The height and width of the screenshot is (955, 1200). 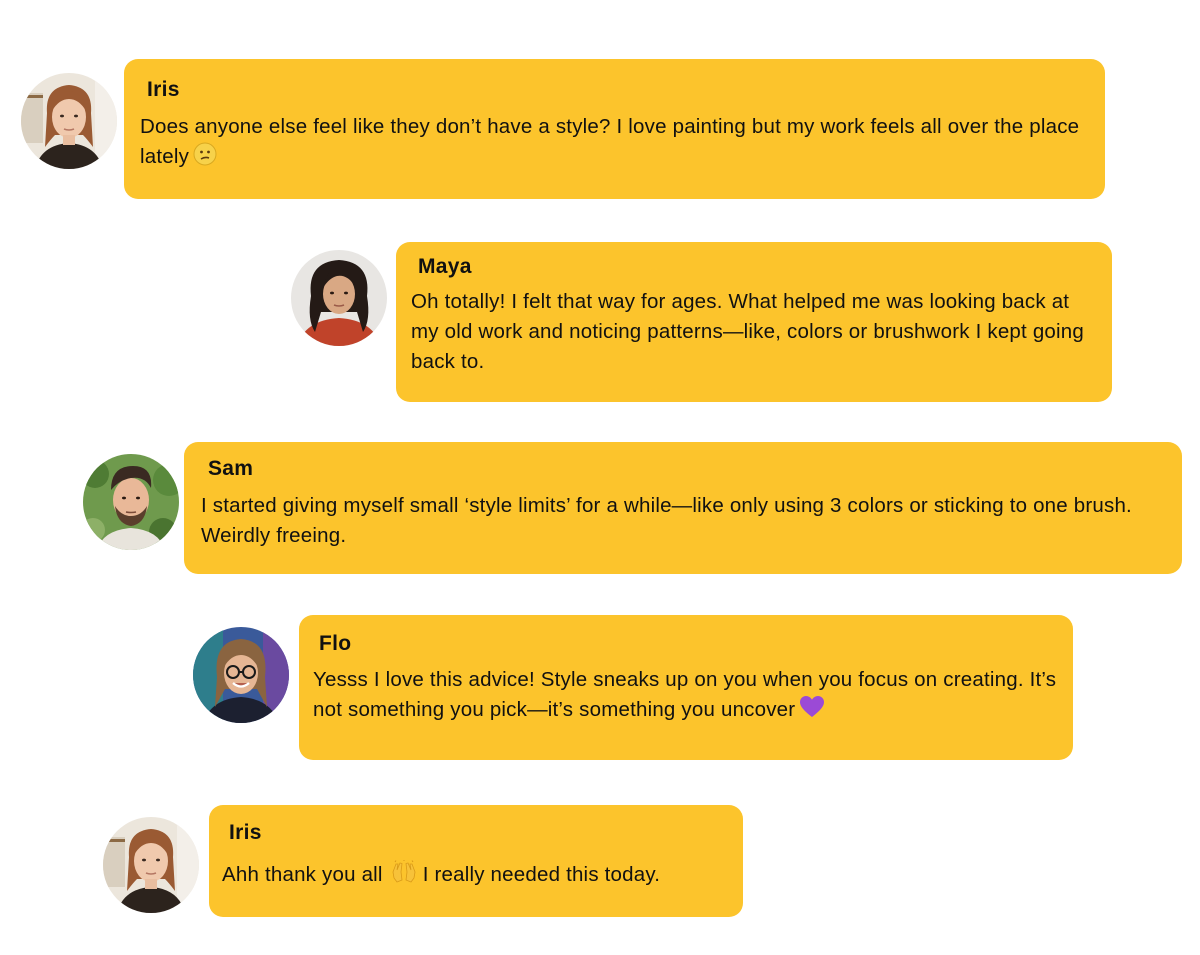 What do you see at coordinates (335, 643) in the screenshot?
I see `author-name: Flo` at bounding box center [335, 643].